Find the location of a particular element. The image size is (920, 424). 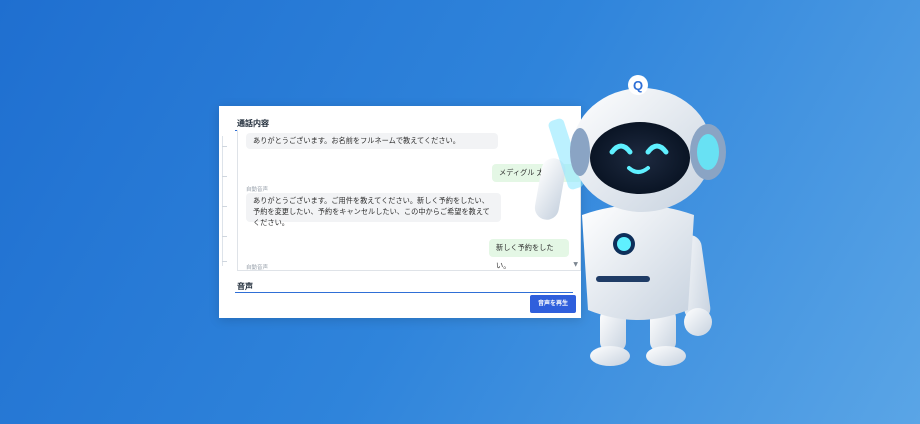

robot-mascot-icon: Q is located at coordinates (630, 220).